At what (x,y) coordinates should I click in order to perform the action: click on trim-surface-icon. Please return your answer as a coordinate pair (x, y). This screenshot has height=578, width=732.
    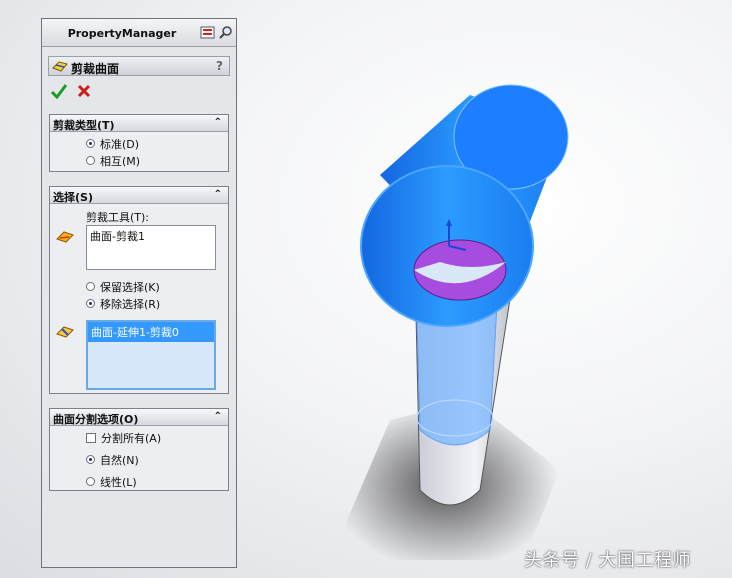
    Looking at the image, I should click on (60, 66).